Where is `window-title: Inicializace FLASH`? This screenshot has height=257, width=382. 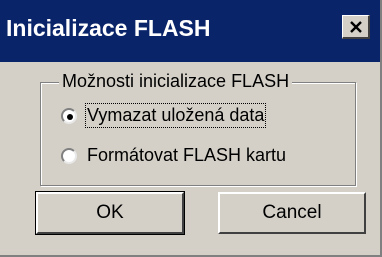
window-title: Inicializace FLASH is located at coordinates (108, 28).